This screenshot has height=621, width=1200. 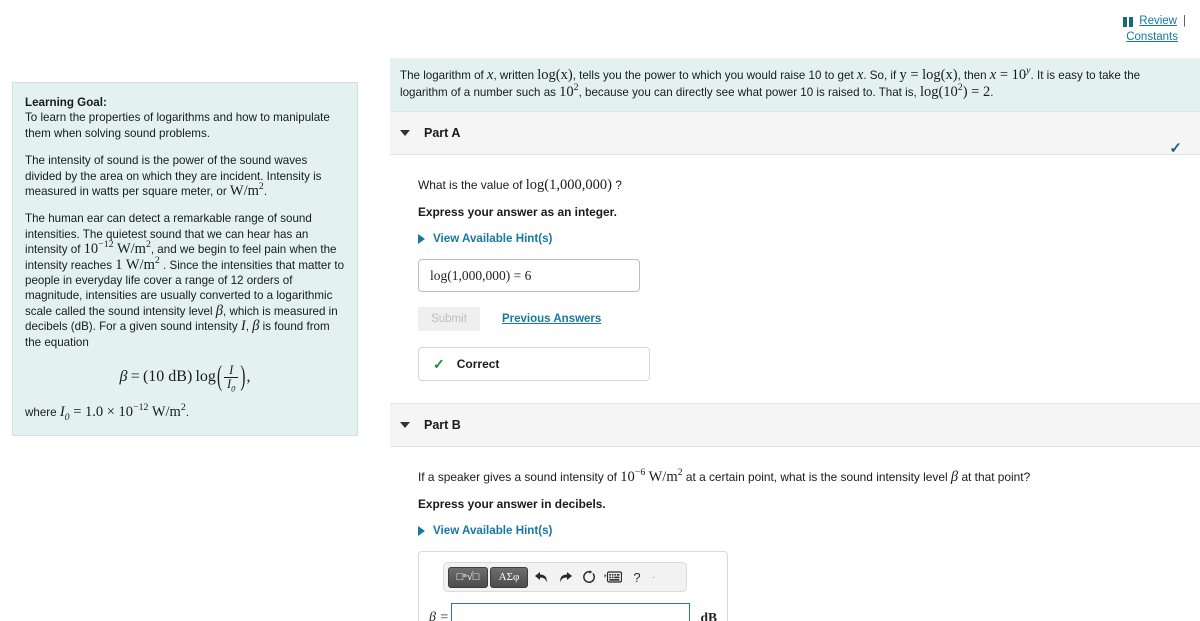 I want to click on undo-arrow-icon, so click(x=541, y=577).